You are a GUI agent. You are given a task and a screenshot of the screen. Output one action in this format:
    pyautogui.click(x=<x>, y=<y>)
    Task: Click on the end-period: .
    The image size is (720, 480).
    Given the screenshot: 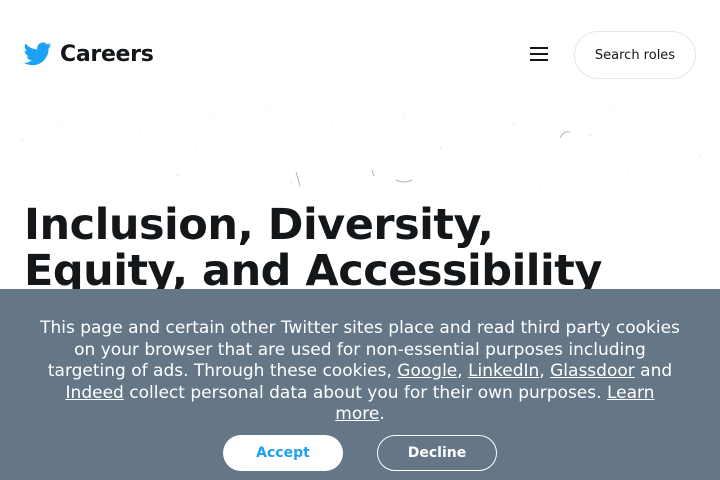 What is the action you would take?
    pyautogui.click(x=382, y=414)
    